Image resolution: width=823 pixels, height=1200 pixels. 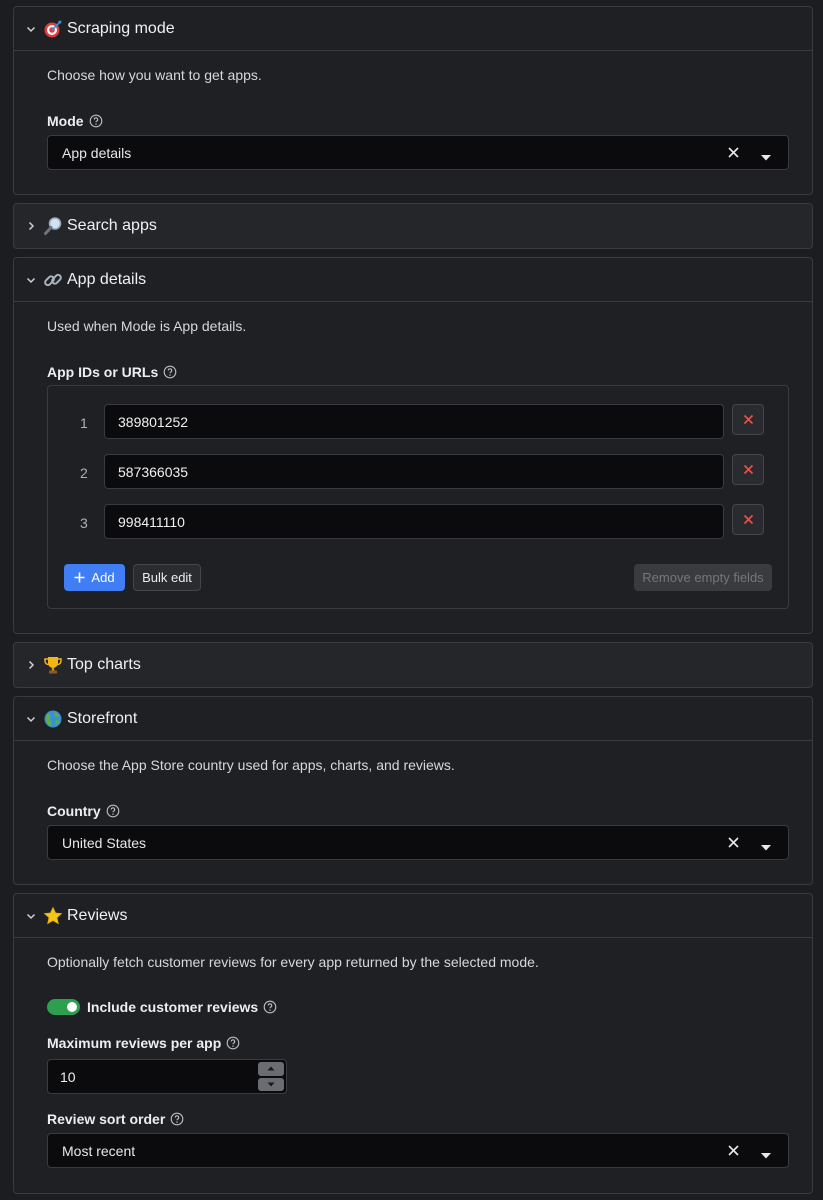 What do you see at coordinates (112, 225) in the screenshot?
I see `section-title: Search apps` at bounding box center [112, 225].